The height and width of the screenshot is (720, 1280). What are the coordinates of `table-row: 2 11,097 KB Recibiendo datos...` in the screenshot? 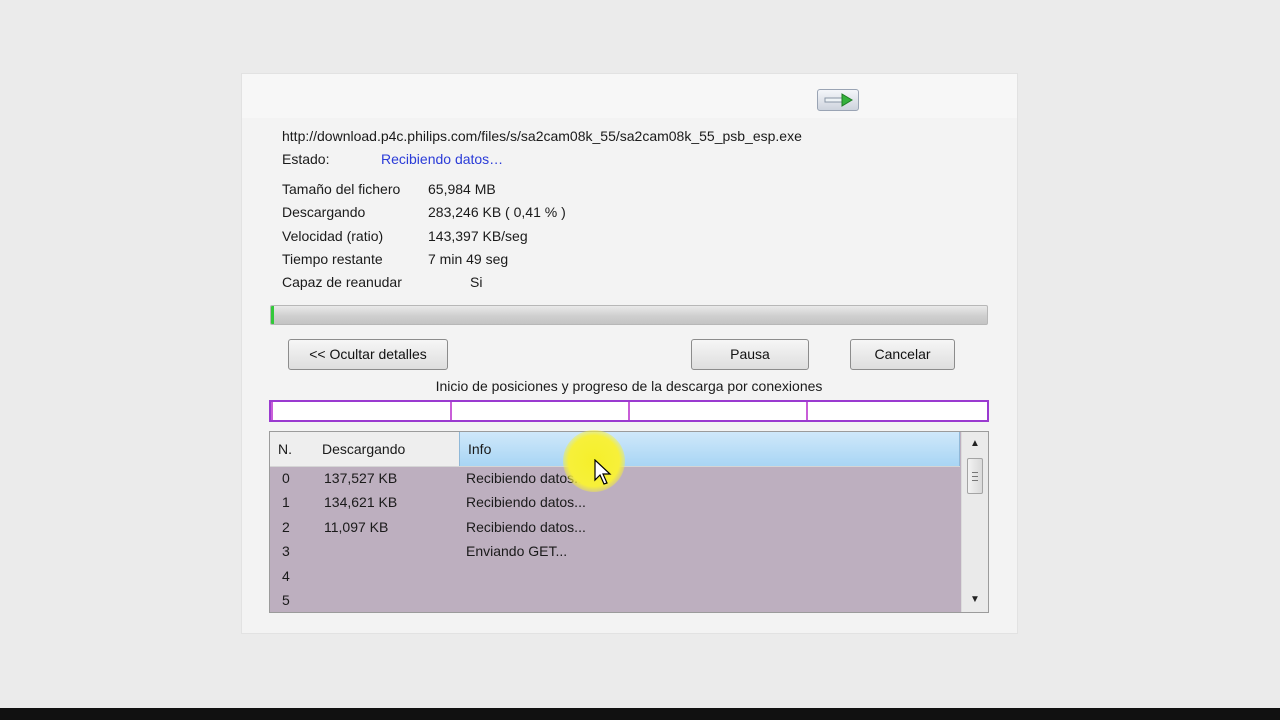 It's located at (615, 527).